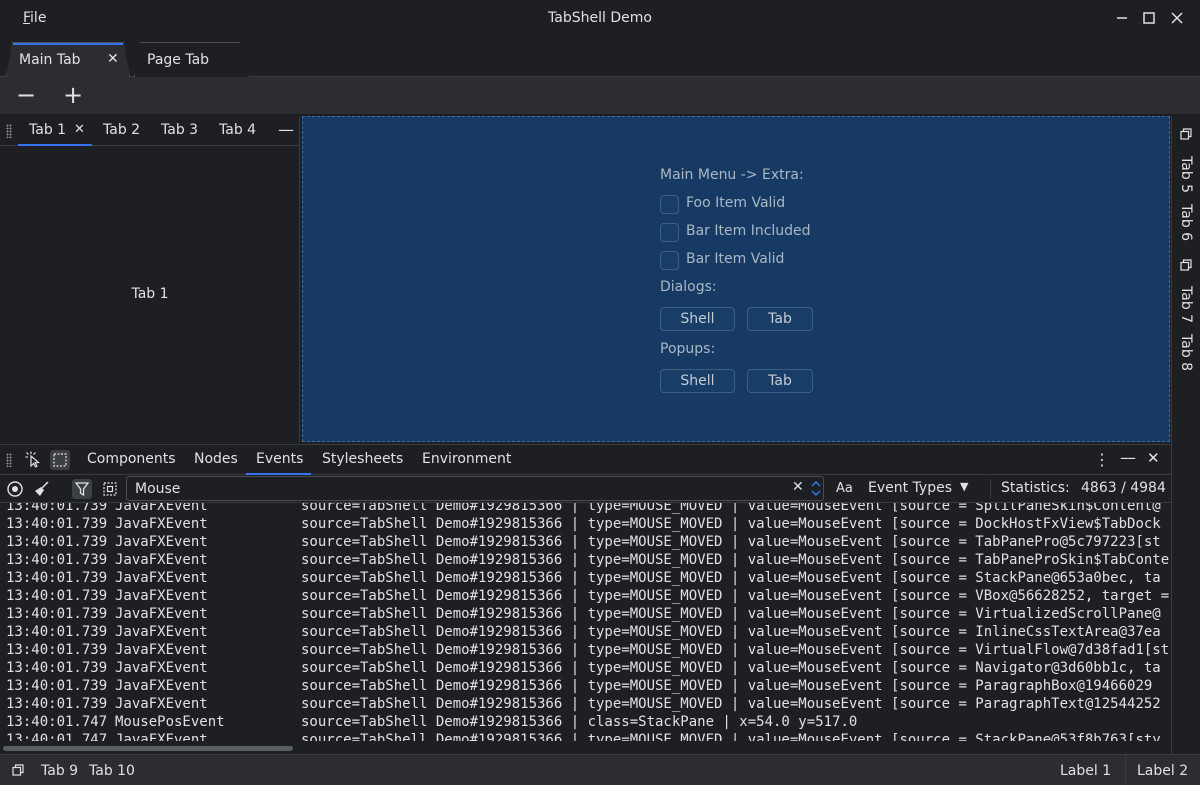 This screenshot has height=785, width=1200. What do you see at coordinates (1186, 222) in the screenshot?
I see `tab-6: Tab 6` at bounding box center [1186, 222].